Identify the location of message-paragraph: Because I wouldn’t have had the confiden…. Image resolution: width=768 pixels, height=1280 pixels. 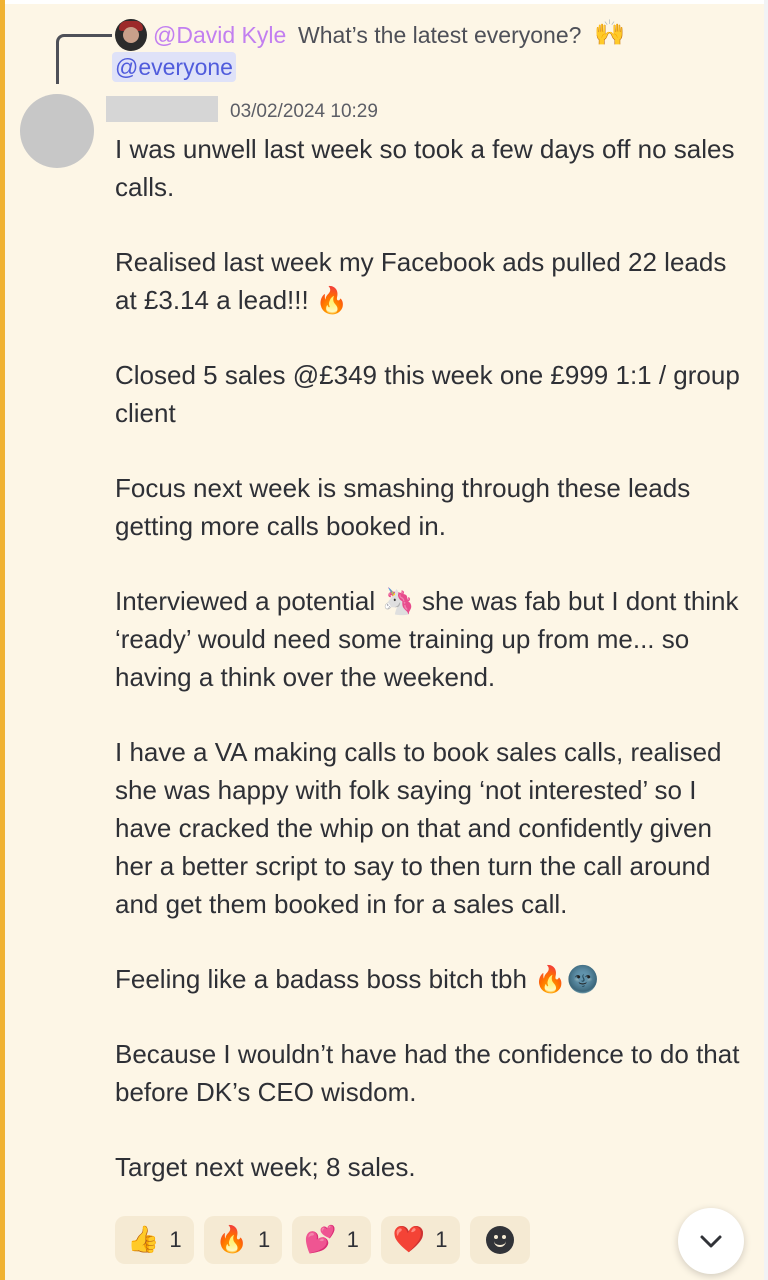
(427, 1073).